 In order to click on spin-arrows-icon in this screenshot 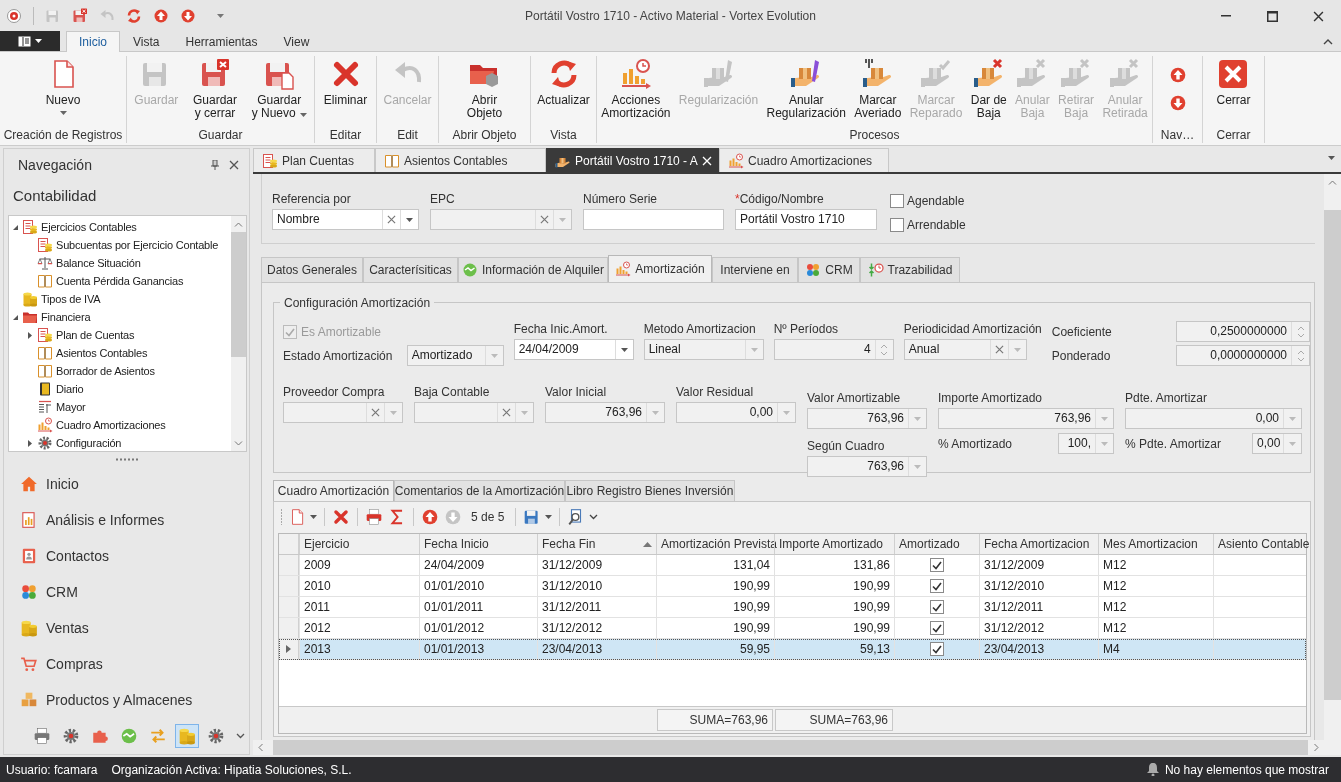, I will do `click(884, 349)`.